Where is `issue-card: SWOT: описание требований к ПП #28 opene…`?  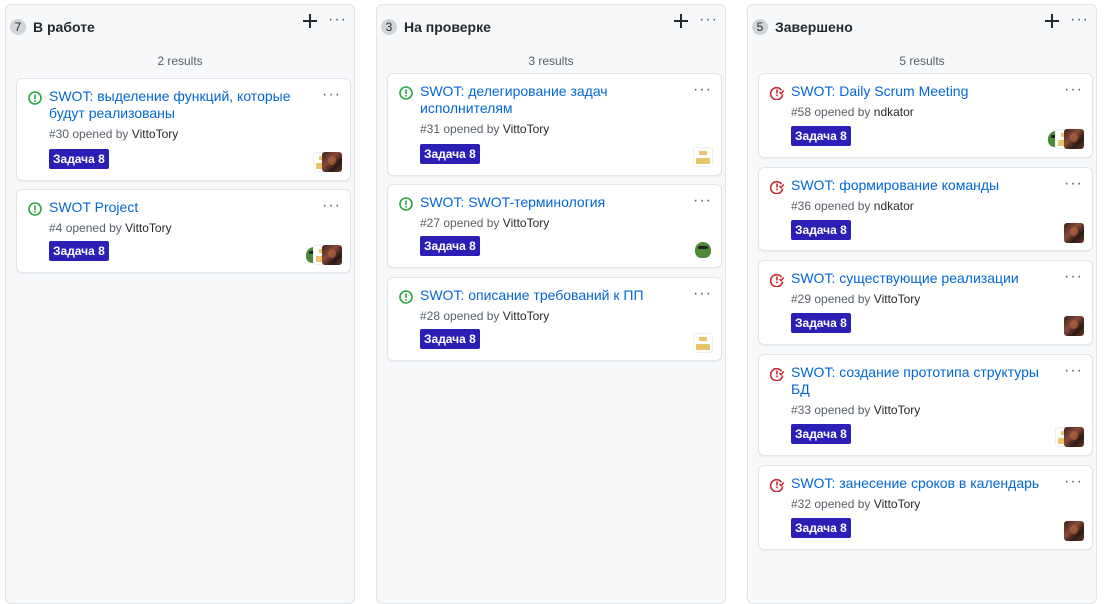
issue-card: SWOT: описание требований к ПП #28 opene… is located at coordinates (554, 319).